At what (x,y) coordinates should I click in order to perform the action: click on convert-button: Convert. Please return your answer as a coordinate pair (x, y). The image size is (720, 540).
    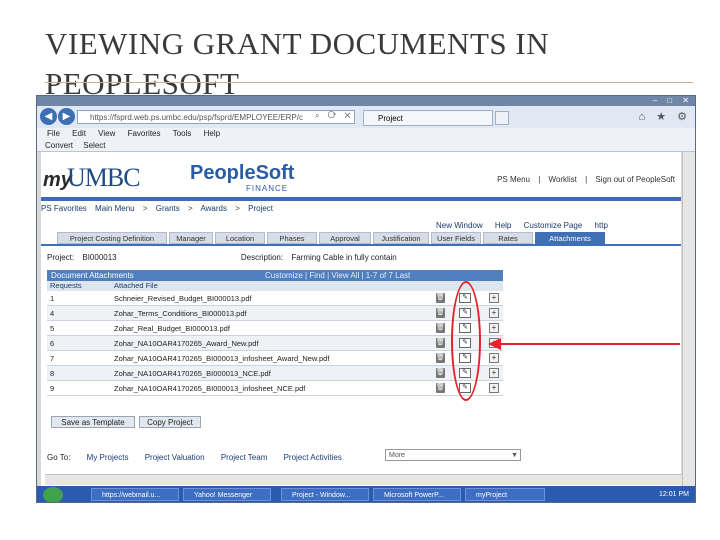
    Looking at the image, I should click on (59, 145).